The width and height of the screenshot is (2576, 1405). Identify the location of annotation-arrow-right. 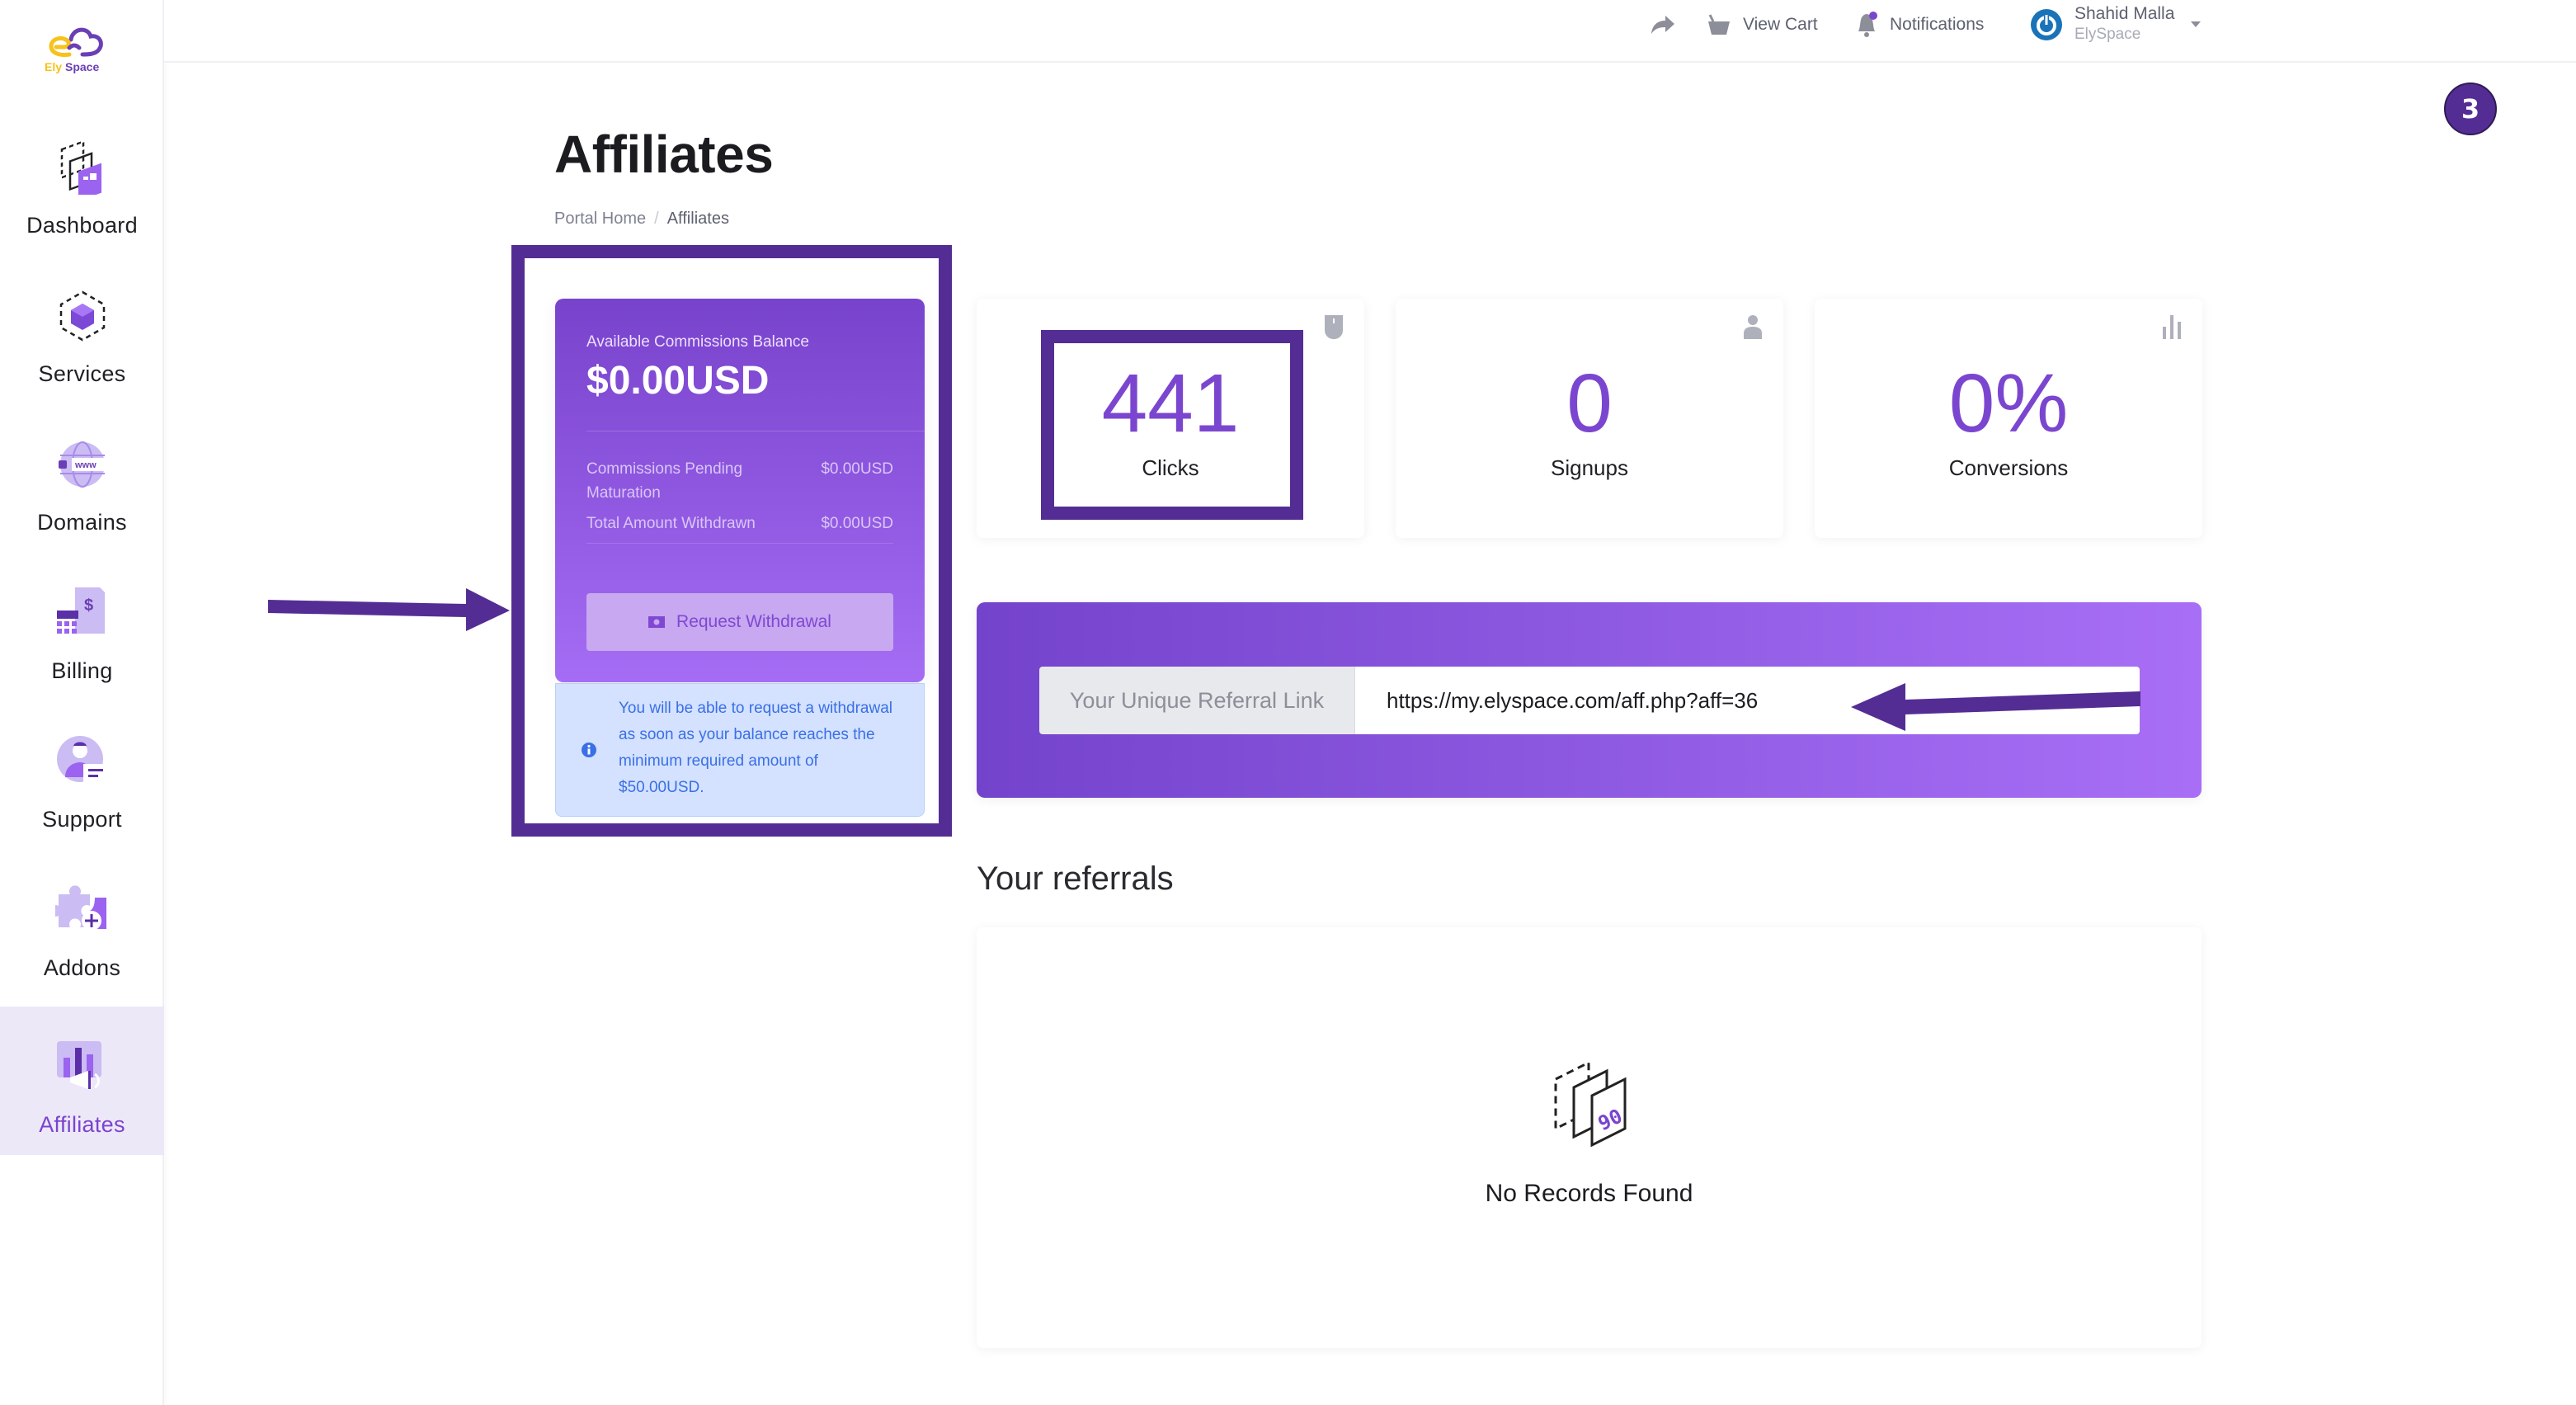
(389, 609).